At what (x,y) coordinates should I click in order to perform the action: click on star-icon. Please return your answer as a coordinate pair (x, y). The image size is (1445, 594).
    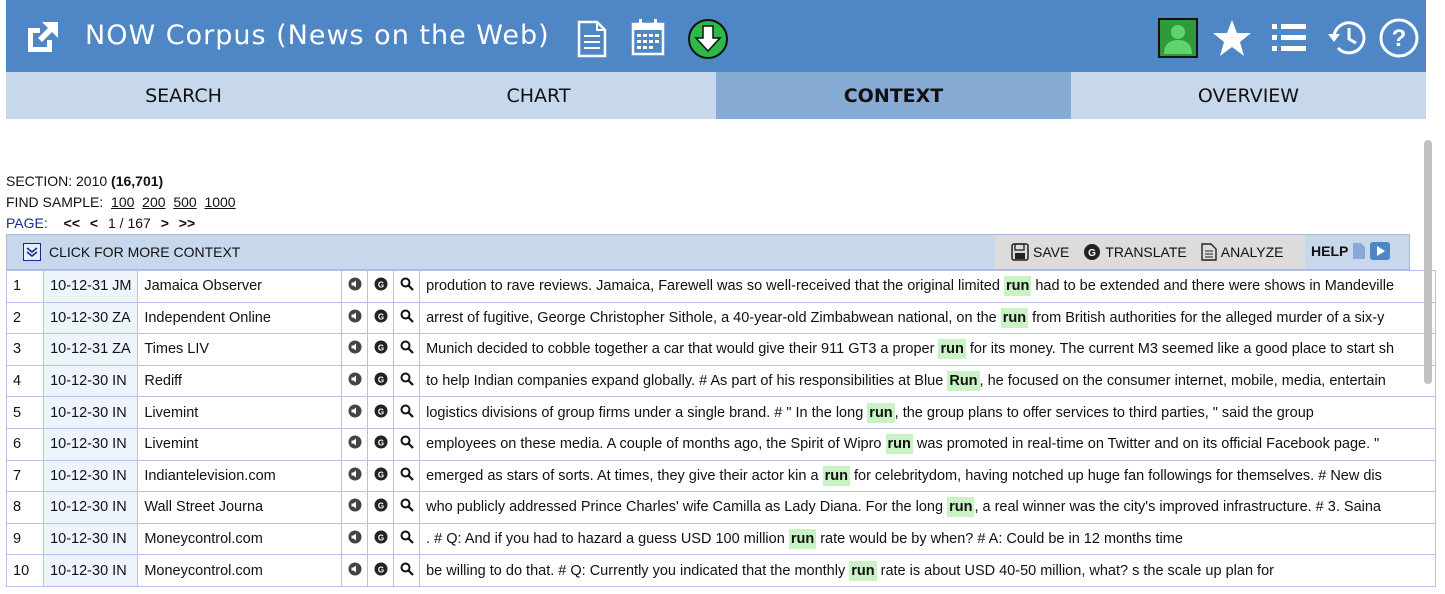
    Looking at the image, I should click on (1232, 38).